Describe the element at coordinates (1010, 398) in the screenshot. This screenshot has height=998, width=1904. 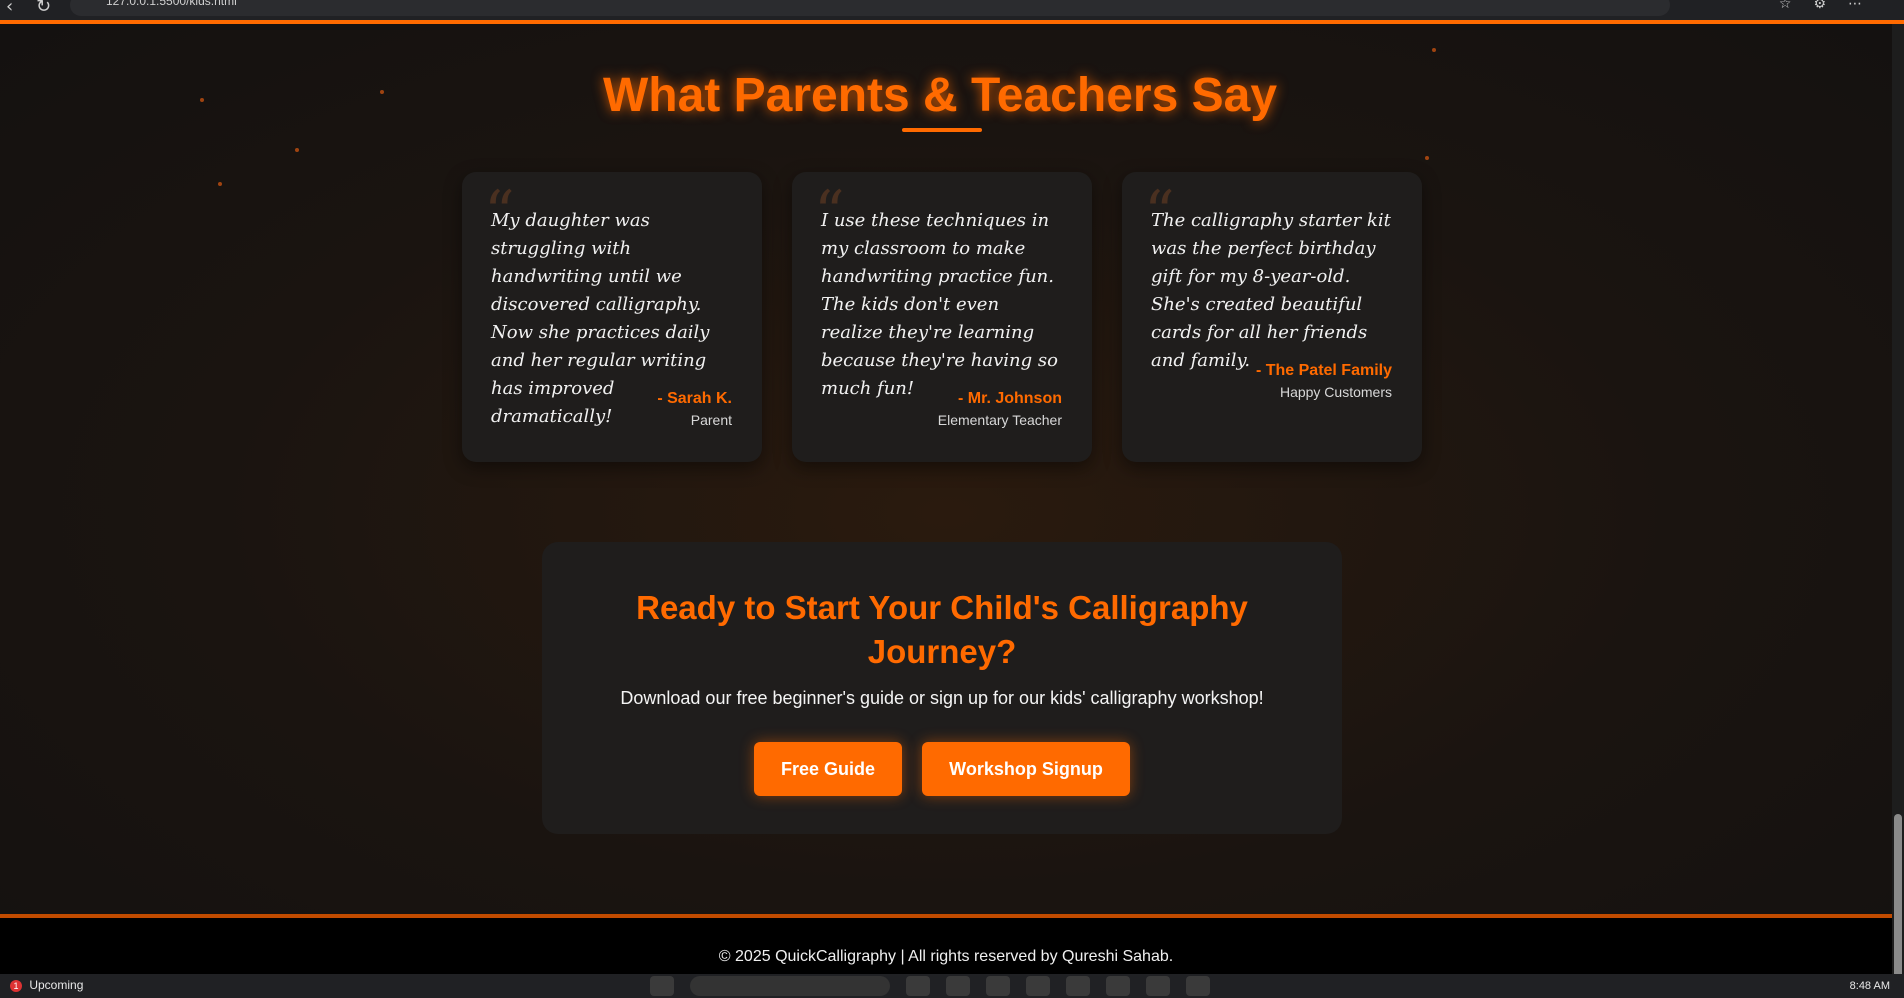
I see `testimonial-author: - Mr. Johnson` at that location.